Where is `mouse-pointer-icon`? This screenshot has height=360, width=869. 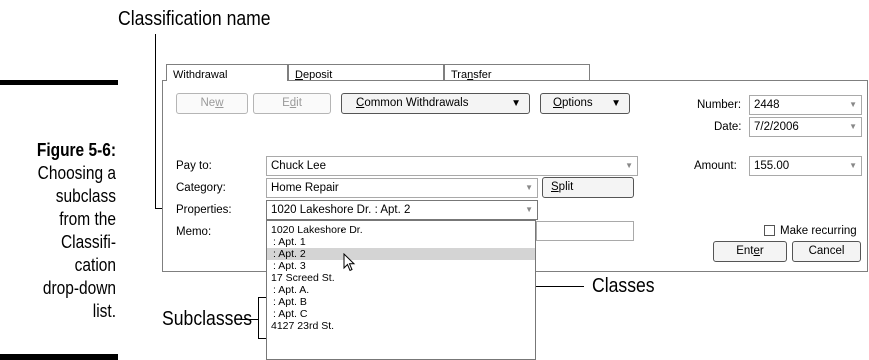 mouse-pointer-icon is located at coordinates (349, 262).